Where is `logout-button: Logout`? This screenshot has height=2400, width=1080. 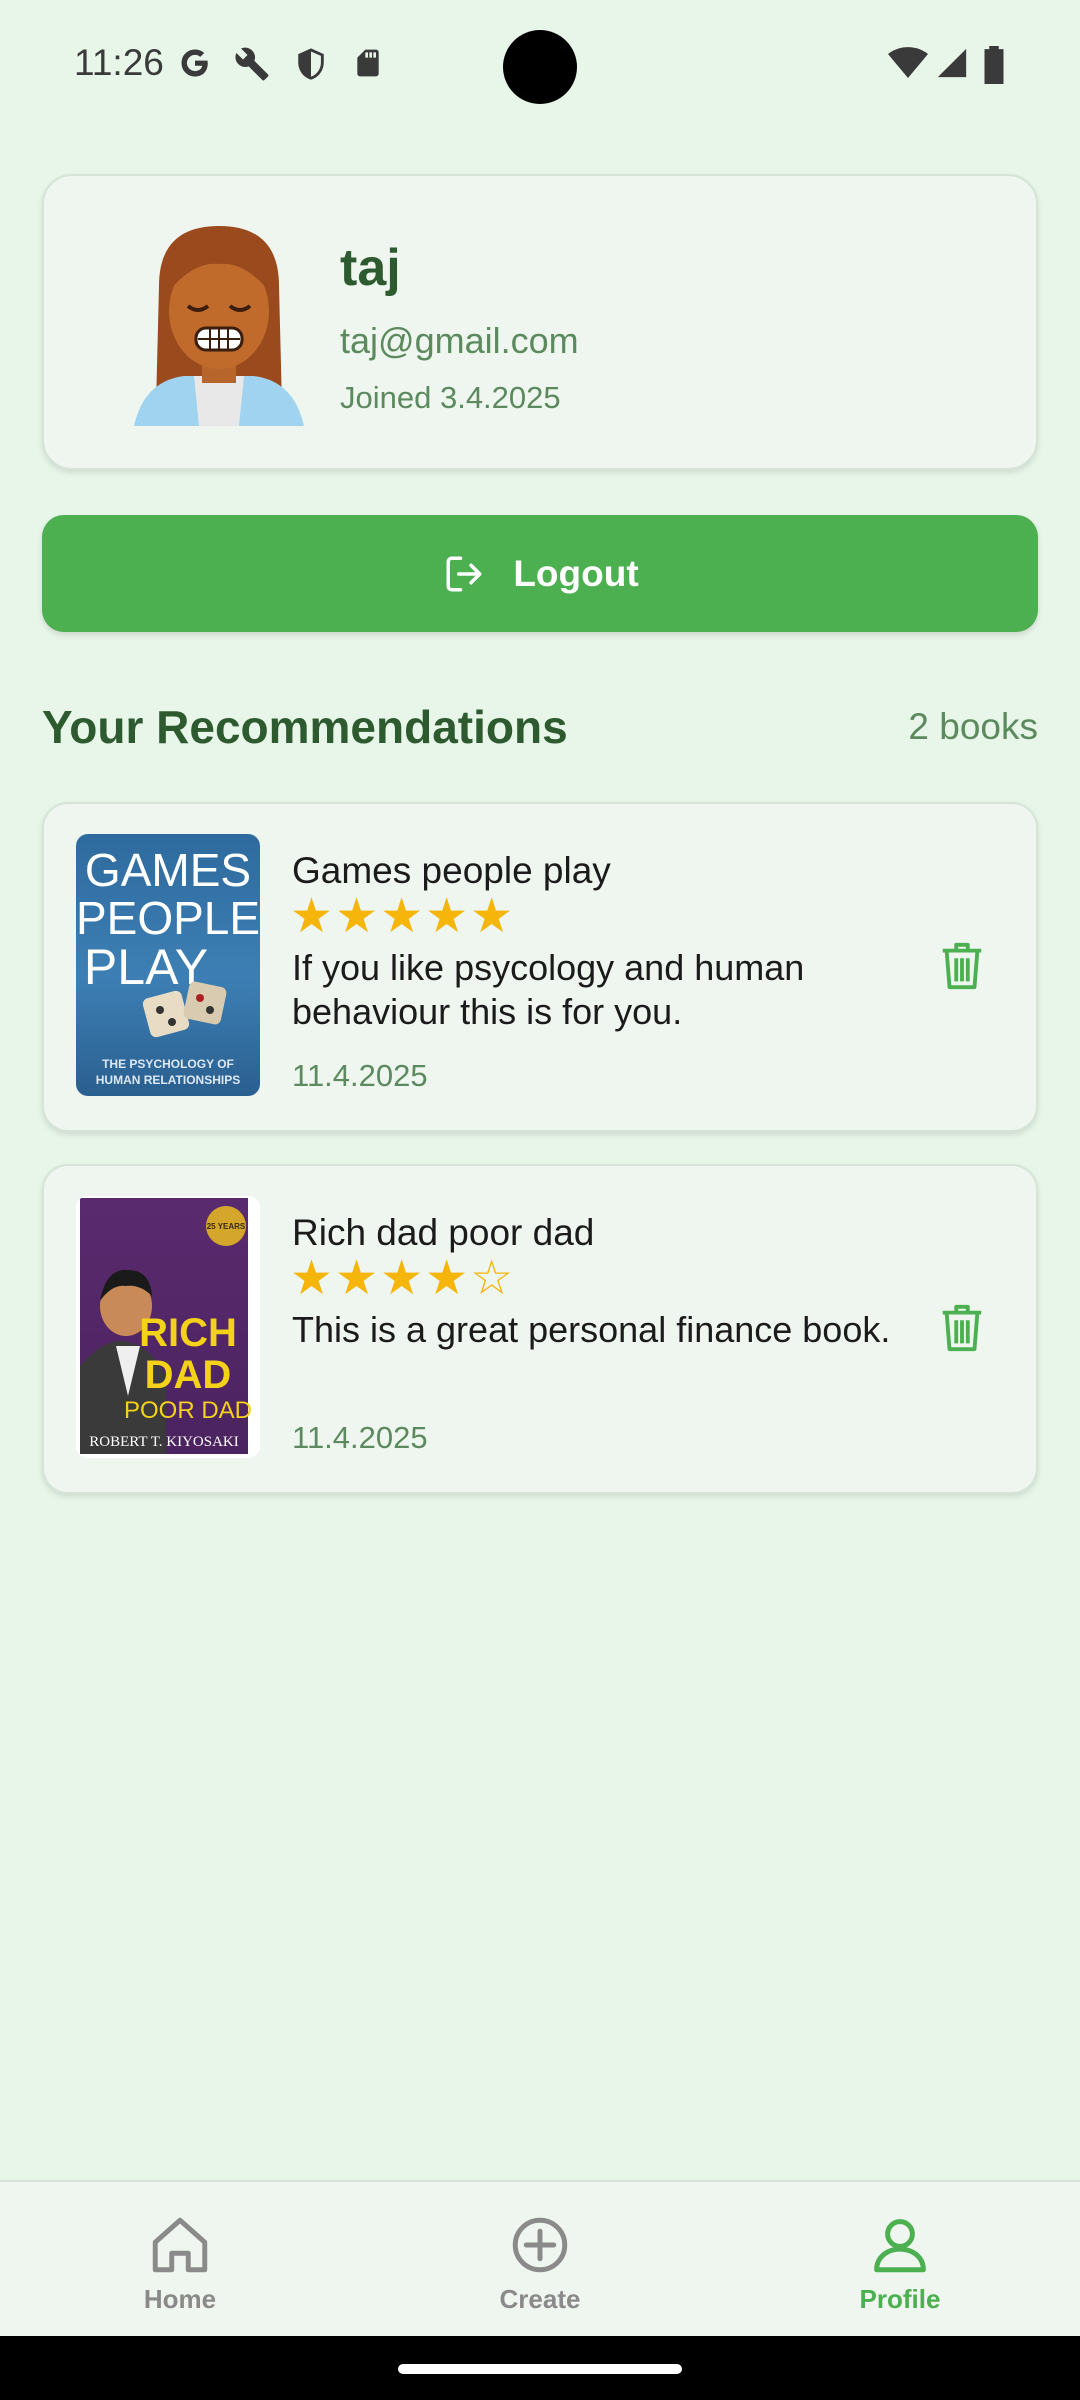
logout-button: Logout is located at coordinates (540, 573).